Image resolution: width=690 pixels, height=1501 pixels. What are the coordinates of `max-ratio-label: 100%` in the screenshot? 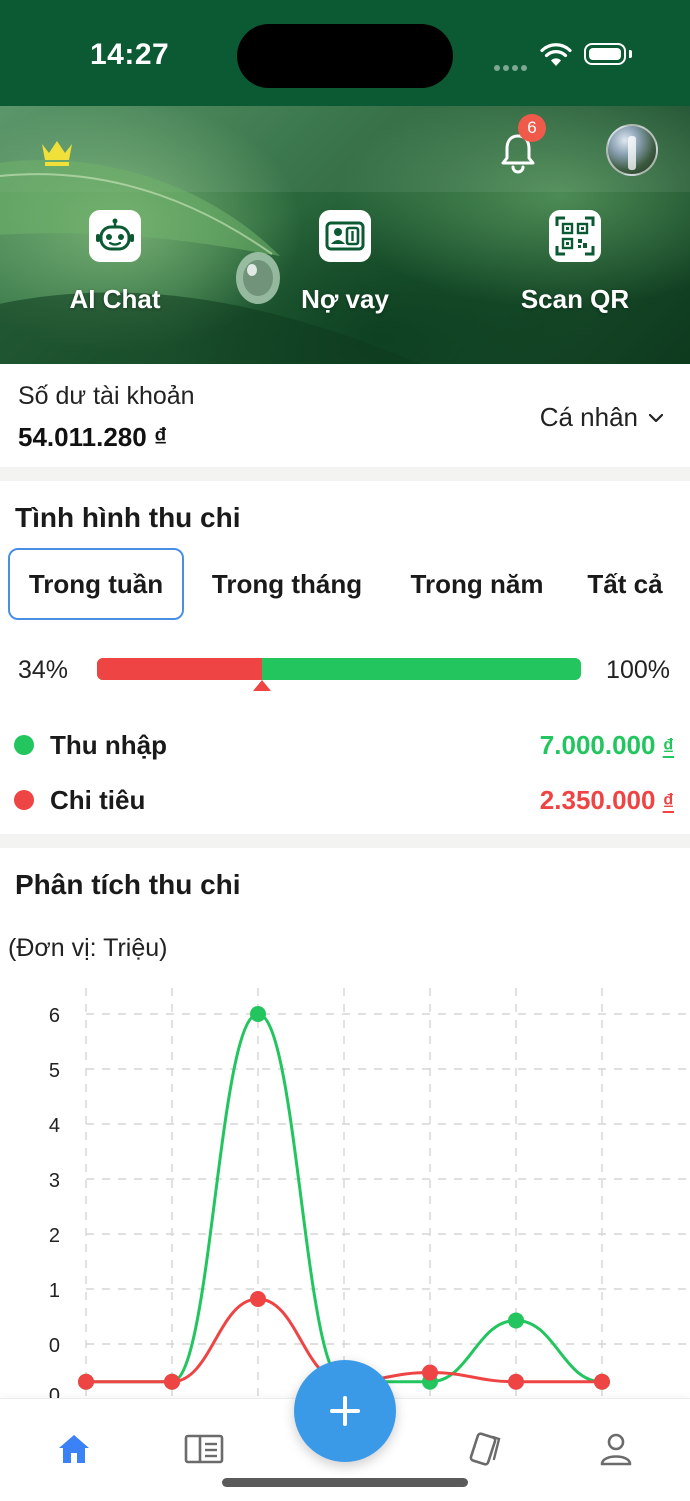 It's located at (638, 670).